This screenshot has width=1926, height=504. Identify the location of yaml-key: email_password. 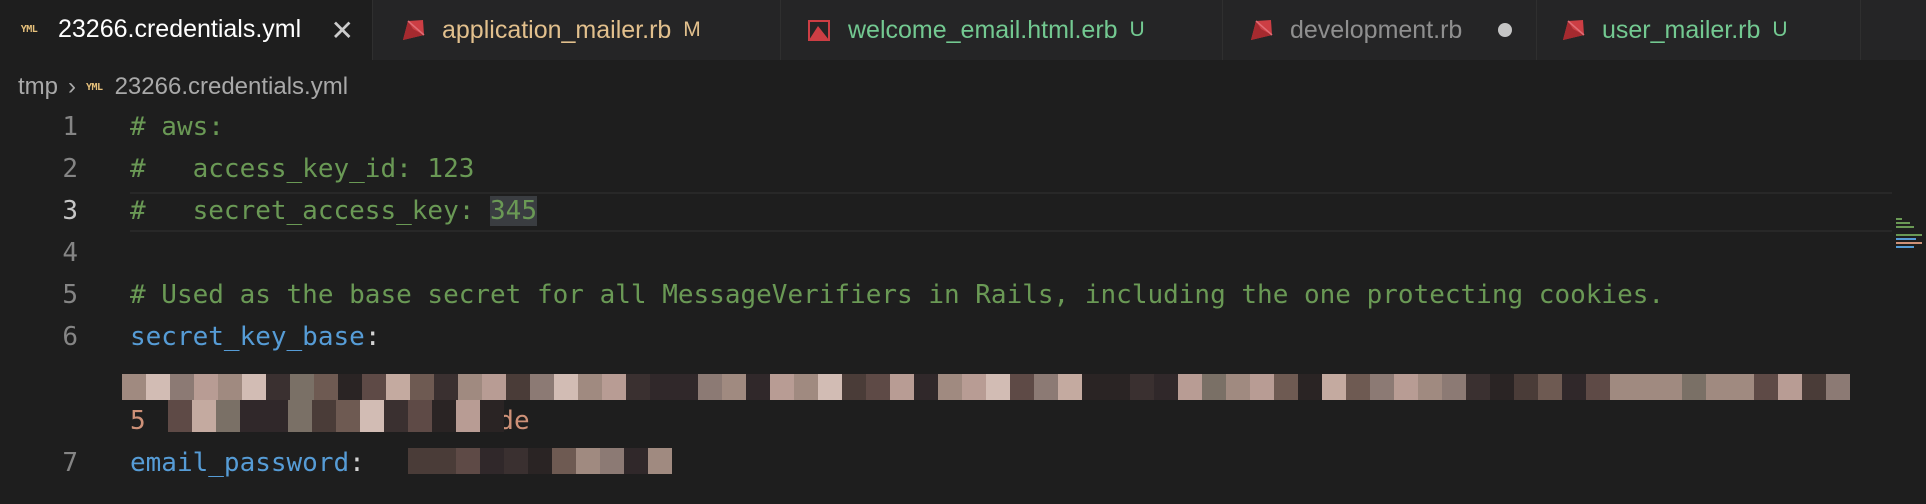
(240, 463).